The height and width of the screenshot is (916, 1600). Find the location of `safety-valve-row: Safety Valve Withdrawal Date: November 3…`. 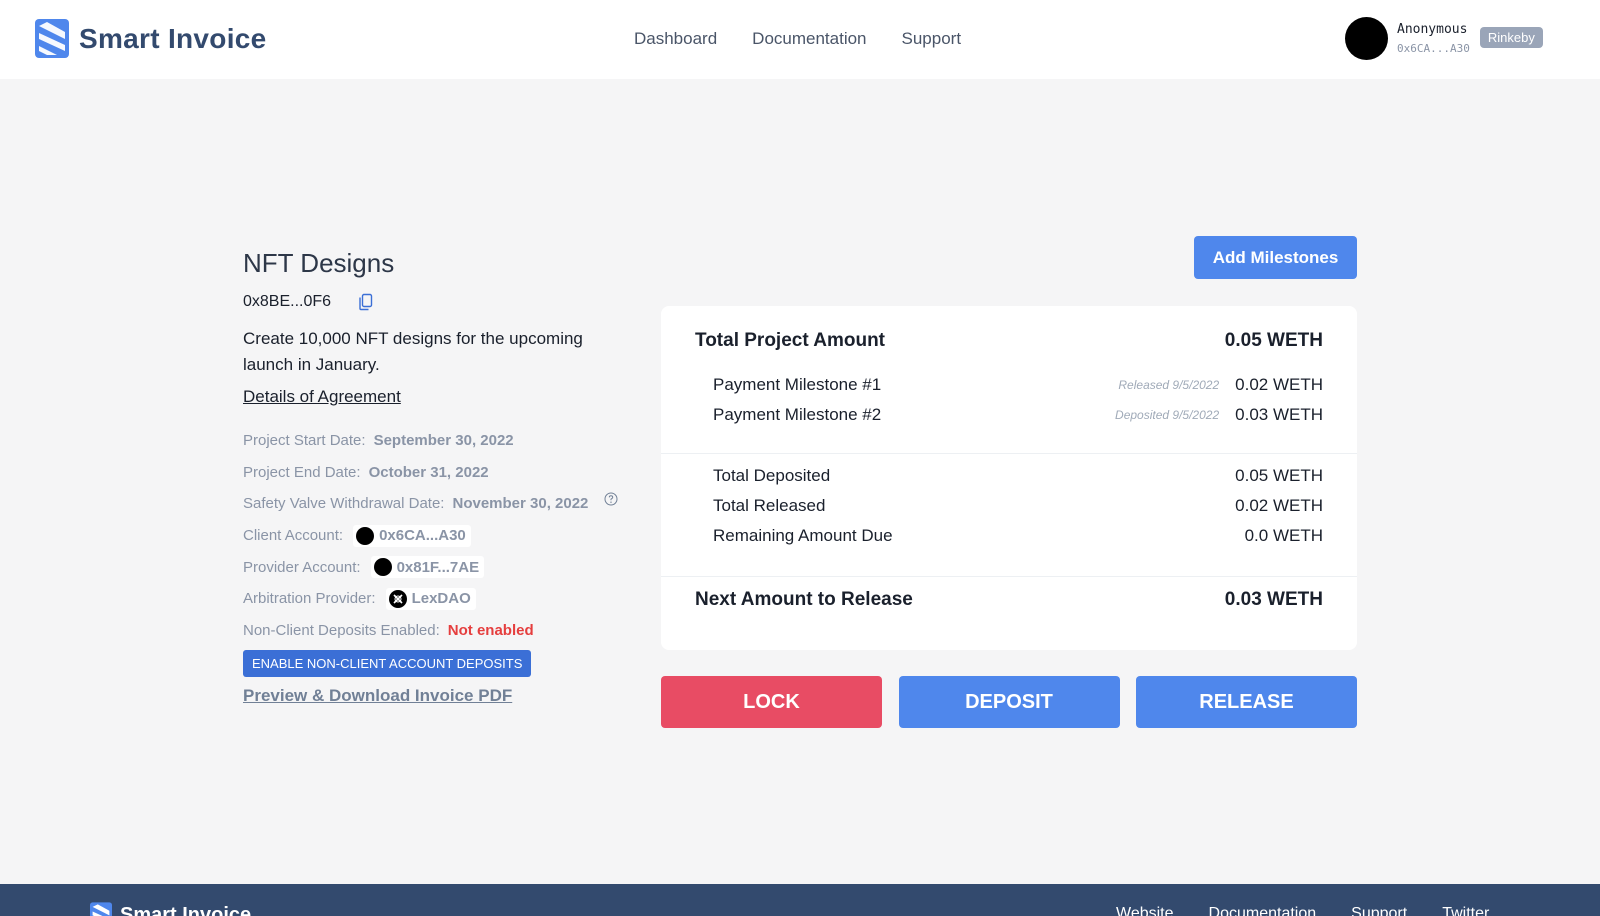

safety-valve-row: Safety Valve Withdrawal Date: November 3… is located at coordinates (443, 504).